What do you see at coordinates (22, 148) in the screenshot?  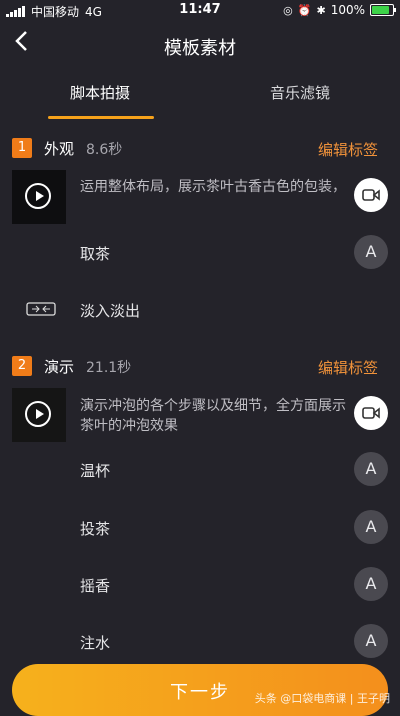 I see `section-number: 1` at bounding box center [22, 148].